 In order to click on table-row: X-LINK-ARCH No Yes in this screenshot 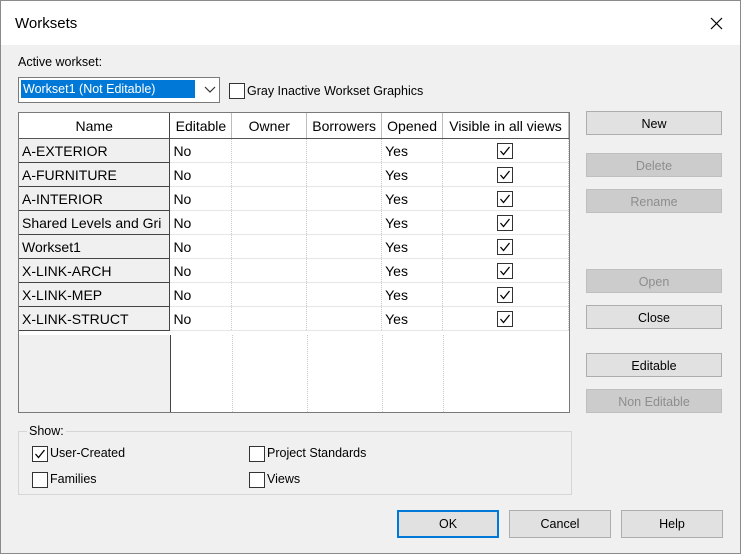, I will do `click(294, 270)`.